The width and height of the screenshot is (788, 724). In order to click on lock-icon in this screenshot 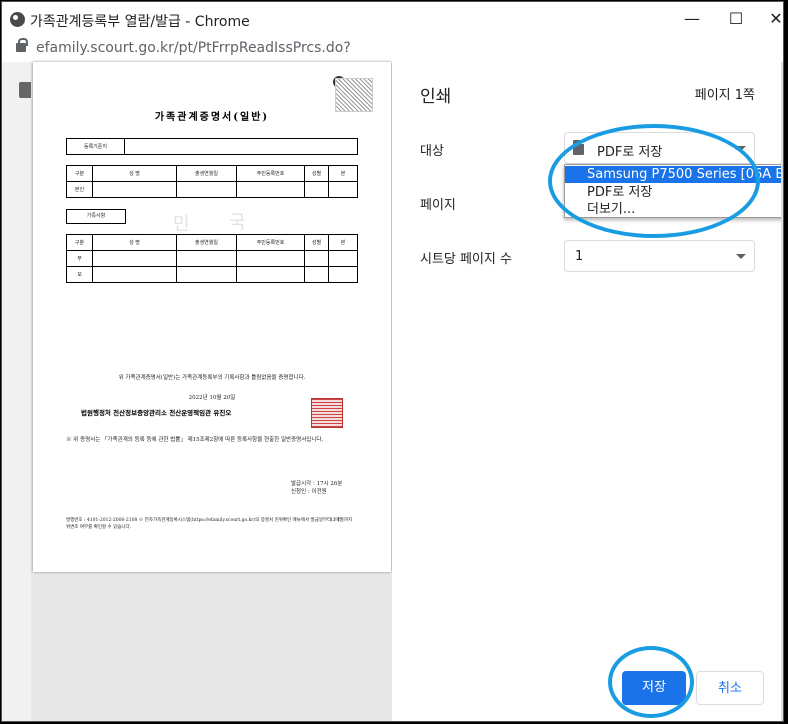, I will do `click(22, 45)`.